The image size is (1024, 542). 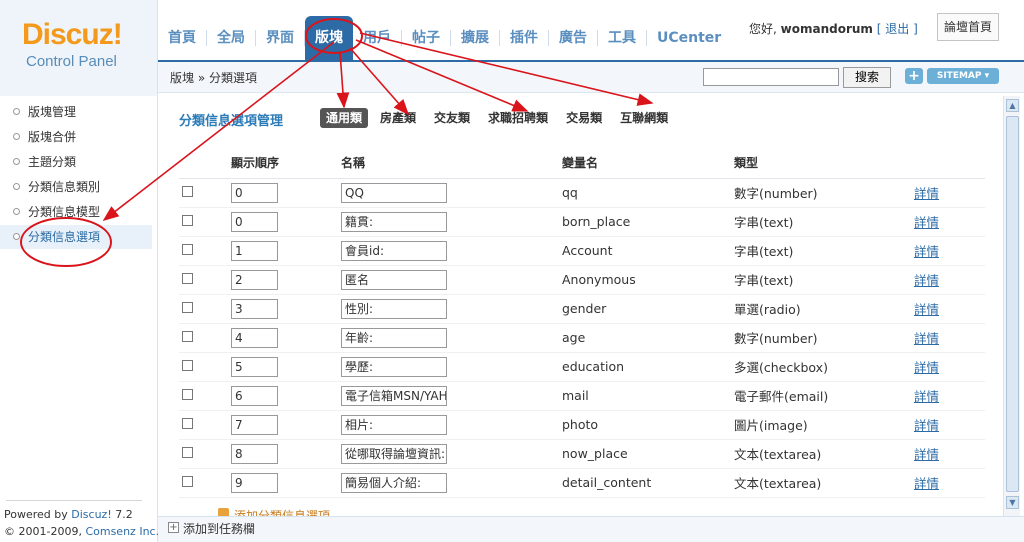 What do you see at coordinates (254, 366) in the screenshot?
I see `order-input: 5` at bounding box center [254, 366].